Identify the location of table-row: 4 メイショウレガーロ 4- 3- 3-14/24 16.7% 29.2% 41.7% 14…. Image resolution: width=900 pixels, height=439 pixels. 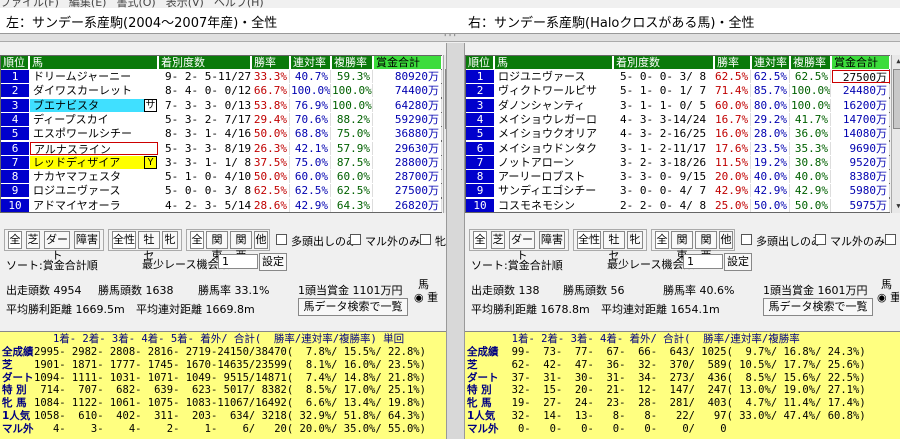
(678, 119).